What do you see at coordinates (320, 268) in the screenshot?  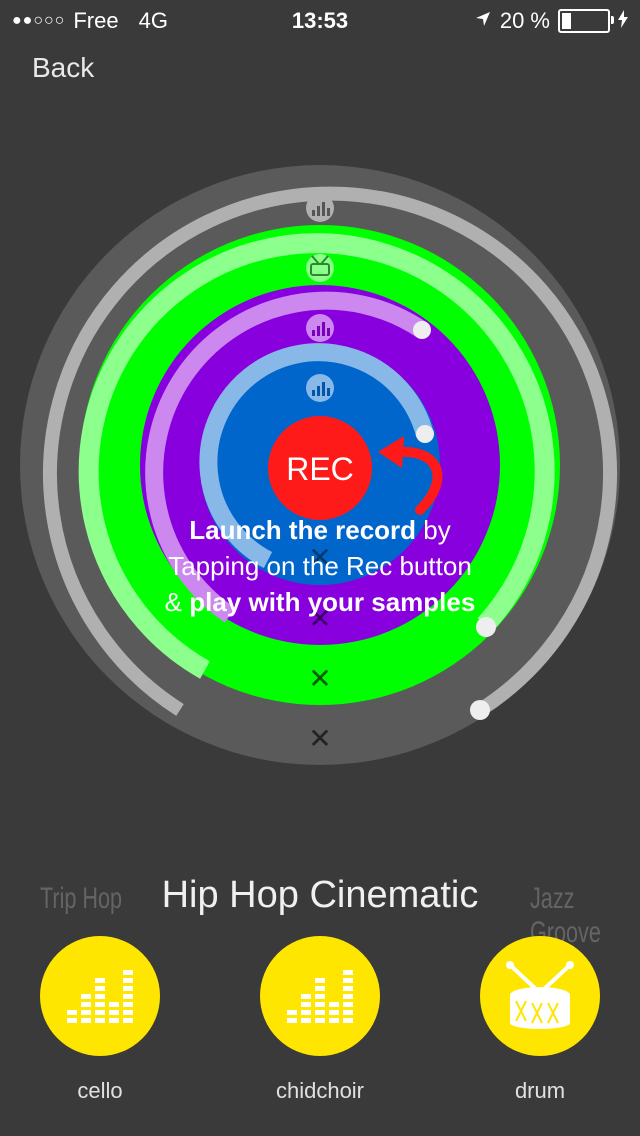 I see `ring-3-drum-icon` at bounding box center [320, 268].